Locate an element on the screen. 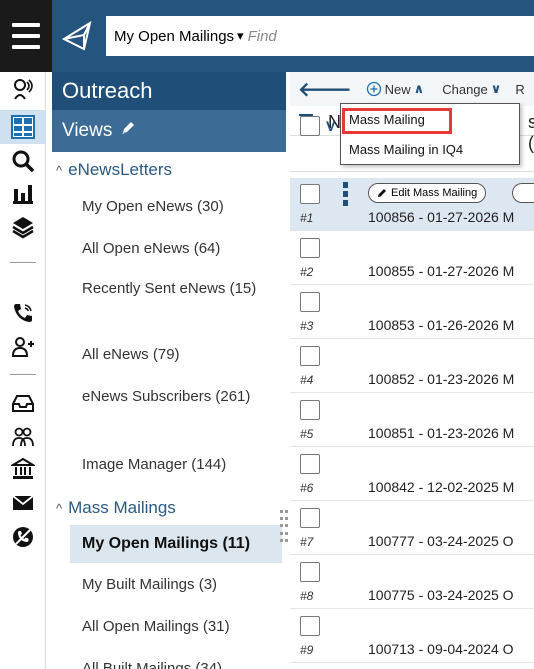 This screenshot has width=534, height=669. new-button: New ∧ is located at coordinates (395, 89).